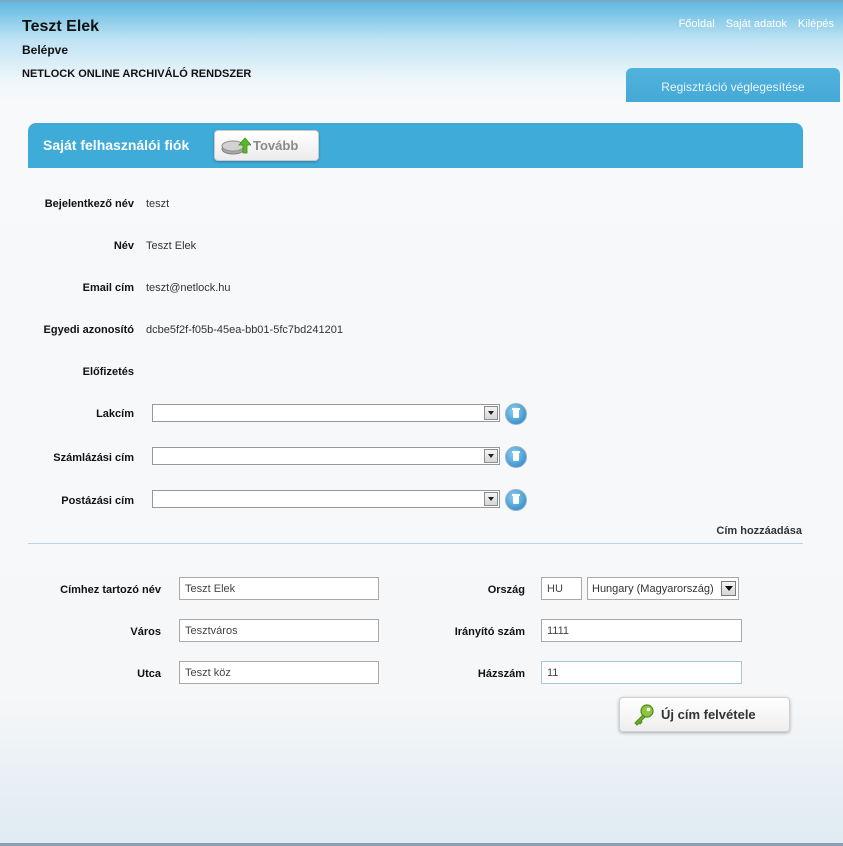 This screenshot has height=846, width=843. I want to click on country-label: Ország, so click(506, 590).